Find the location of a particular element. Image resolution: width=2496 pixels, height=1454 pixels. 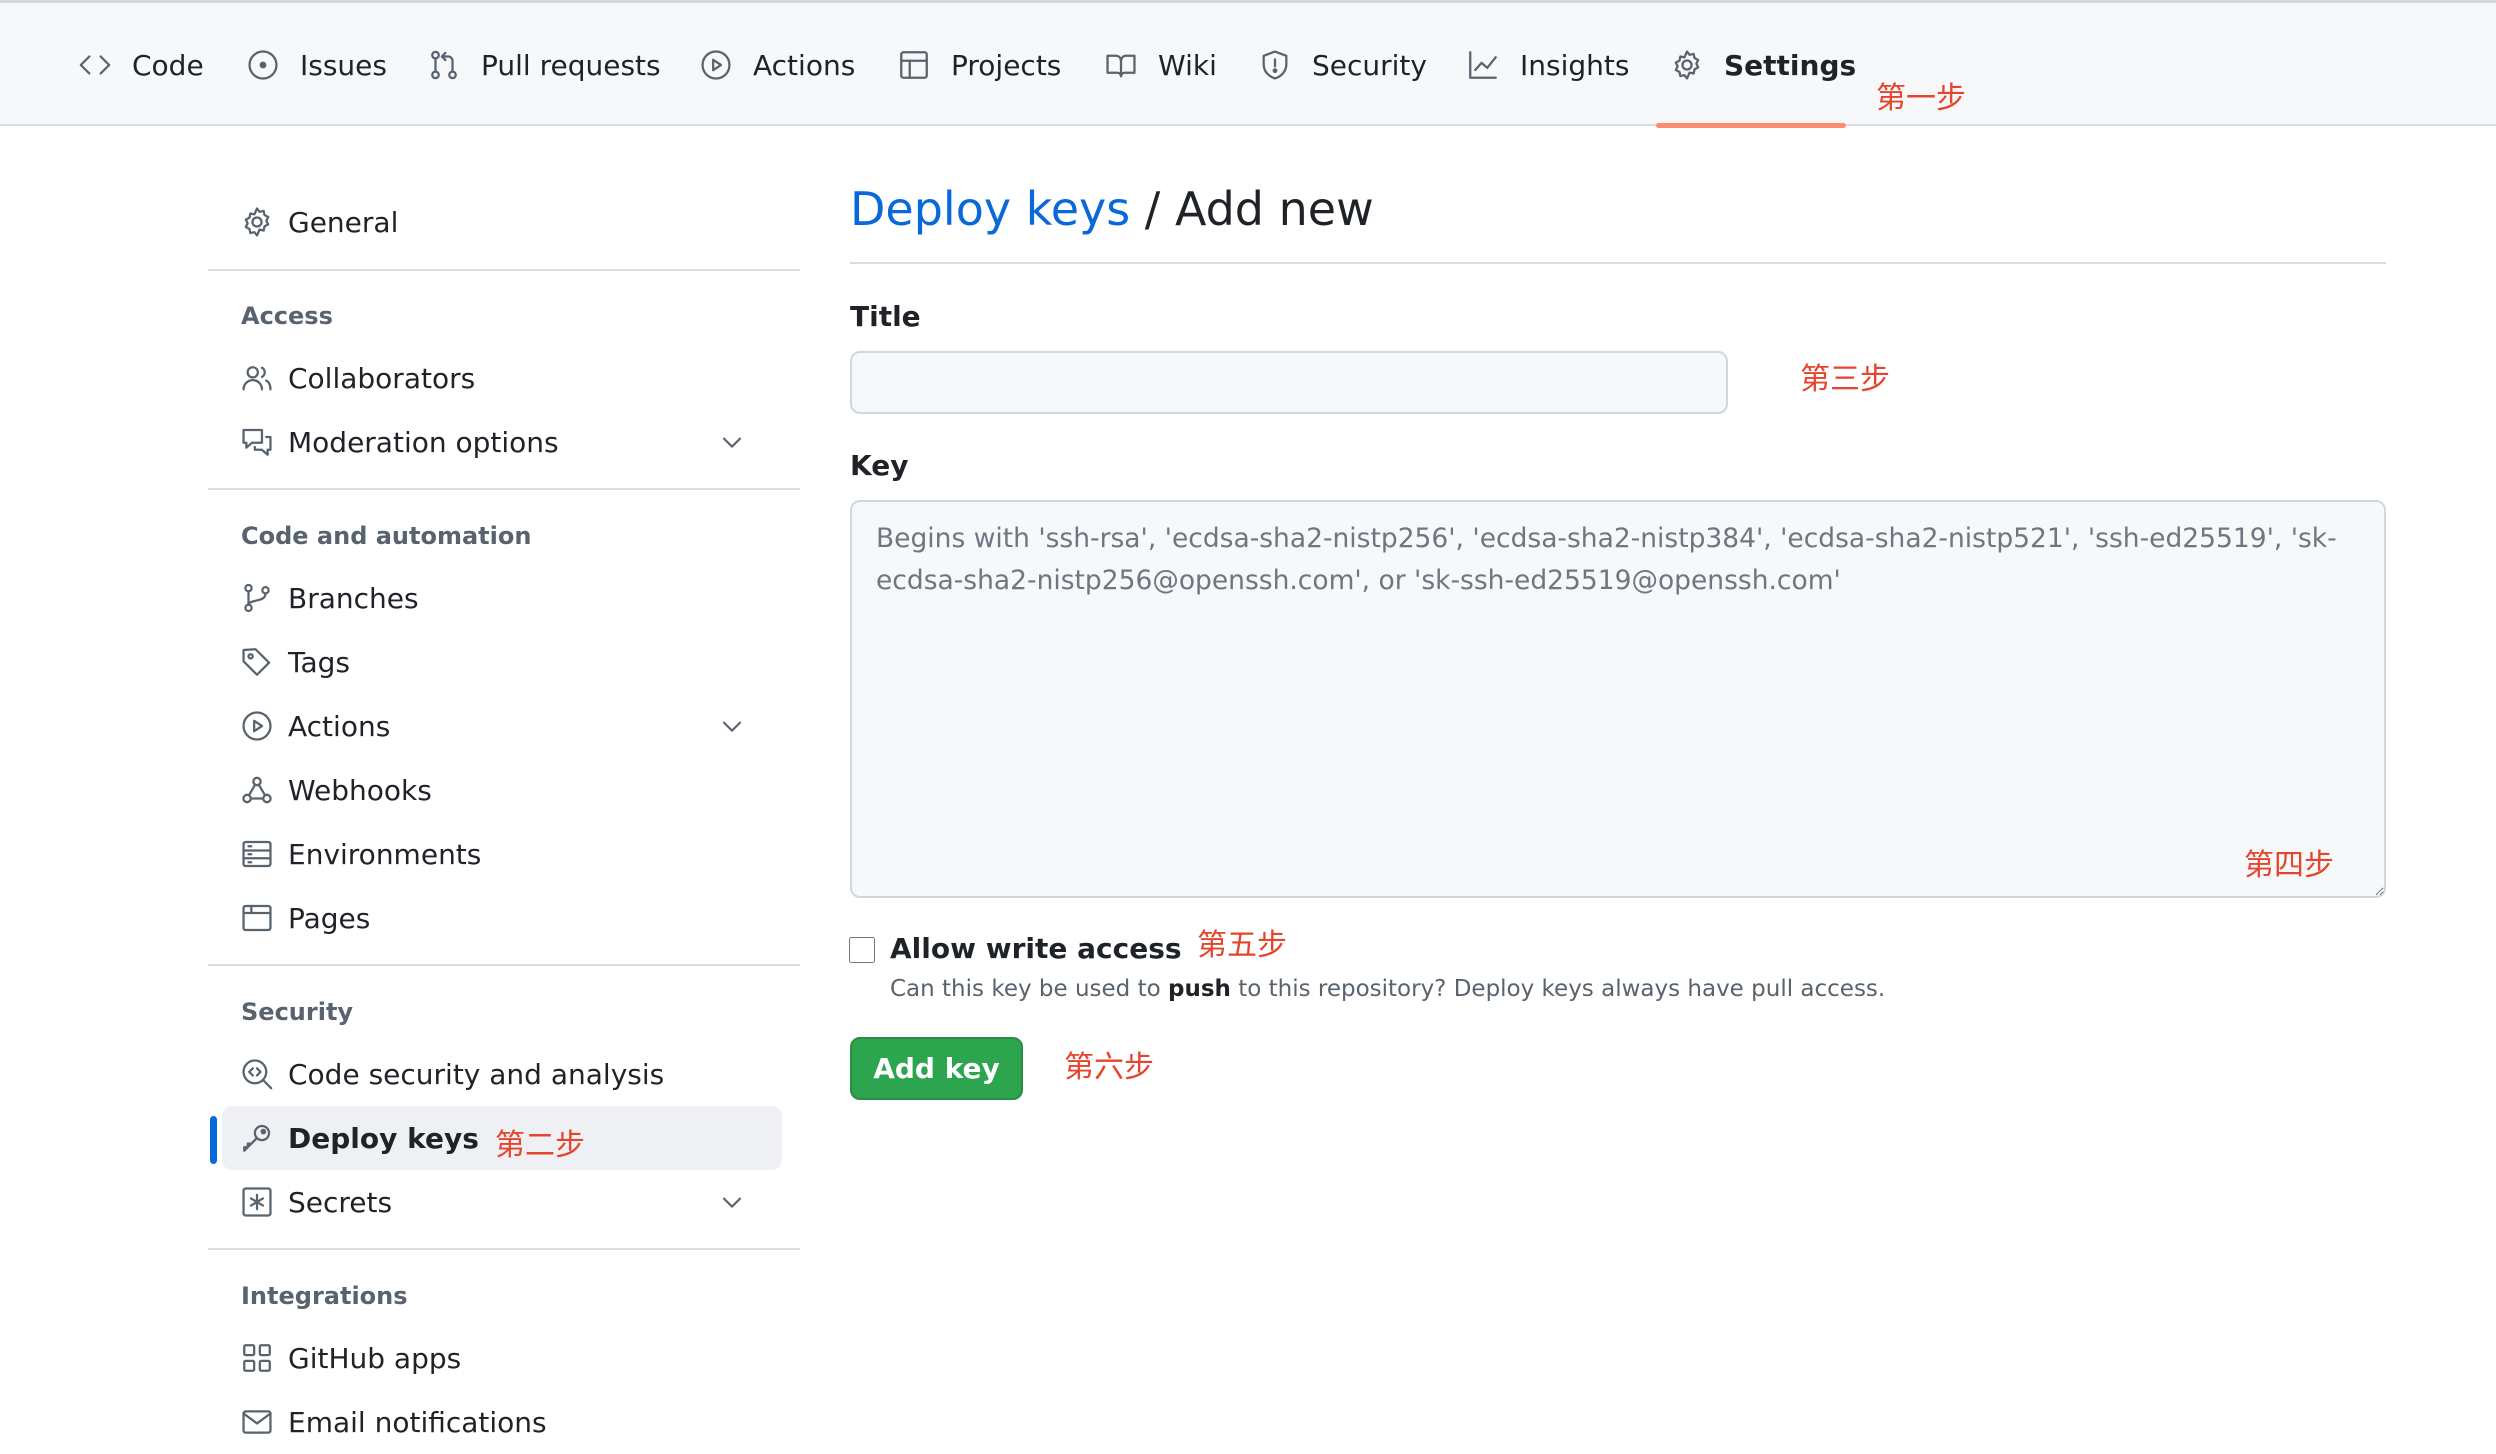

tab-code: Code is located at coordinates (141, 81).